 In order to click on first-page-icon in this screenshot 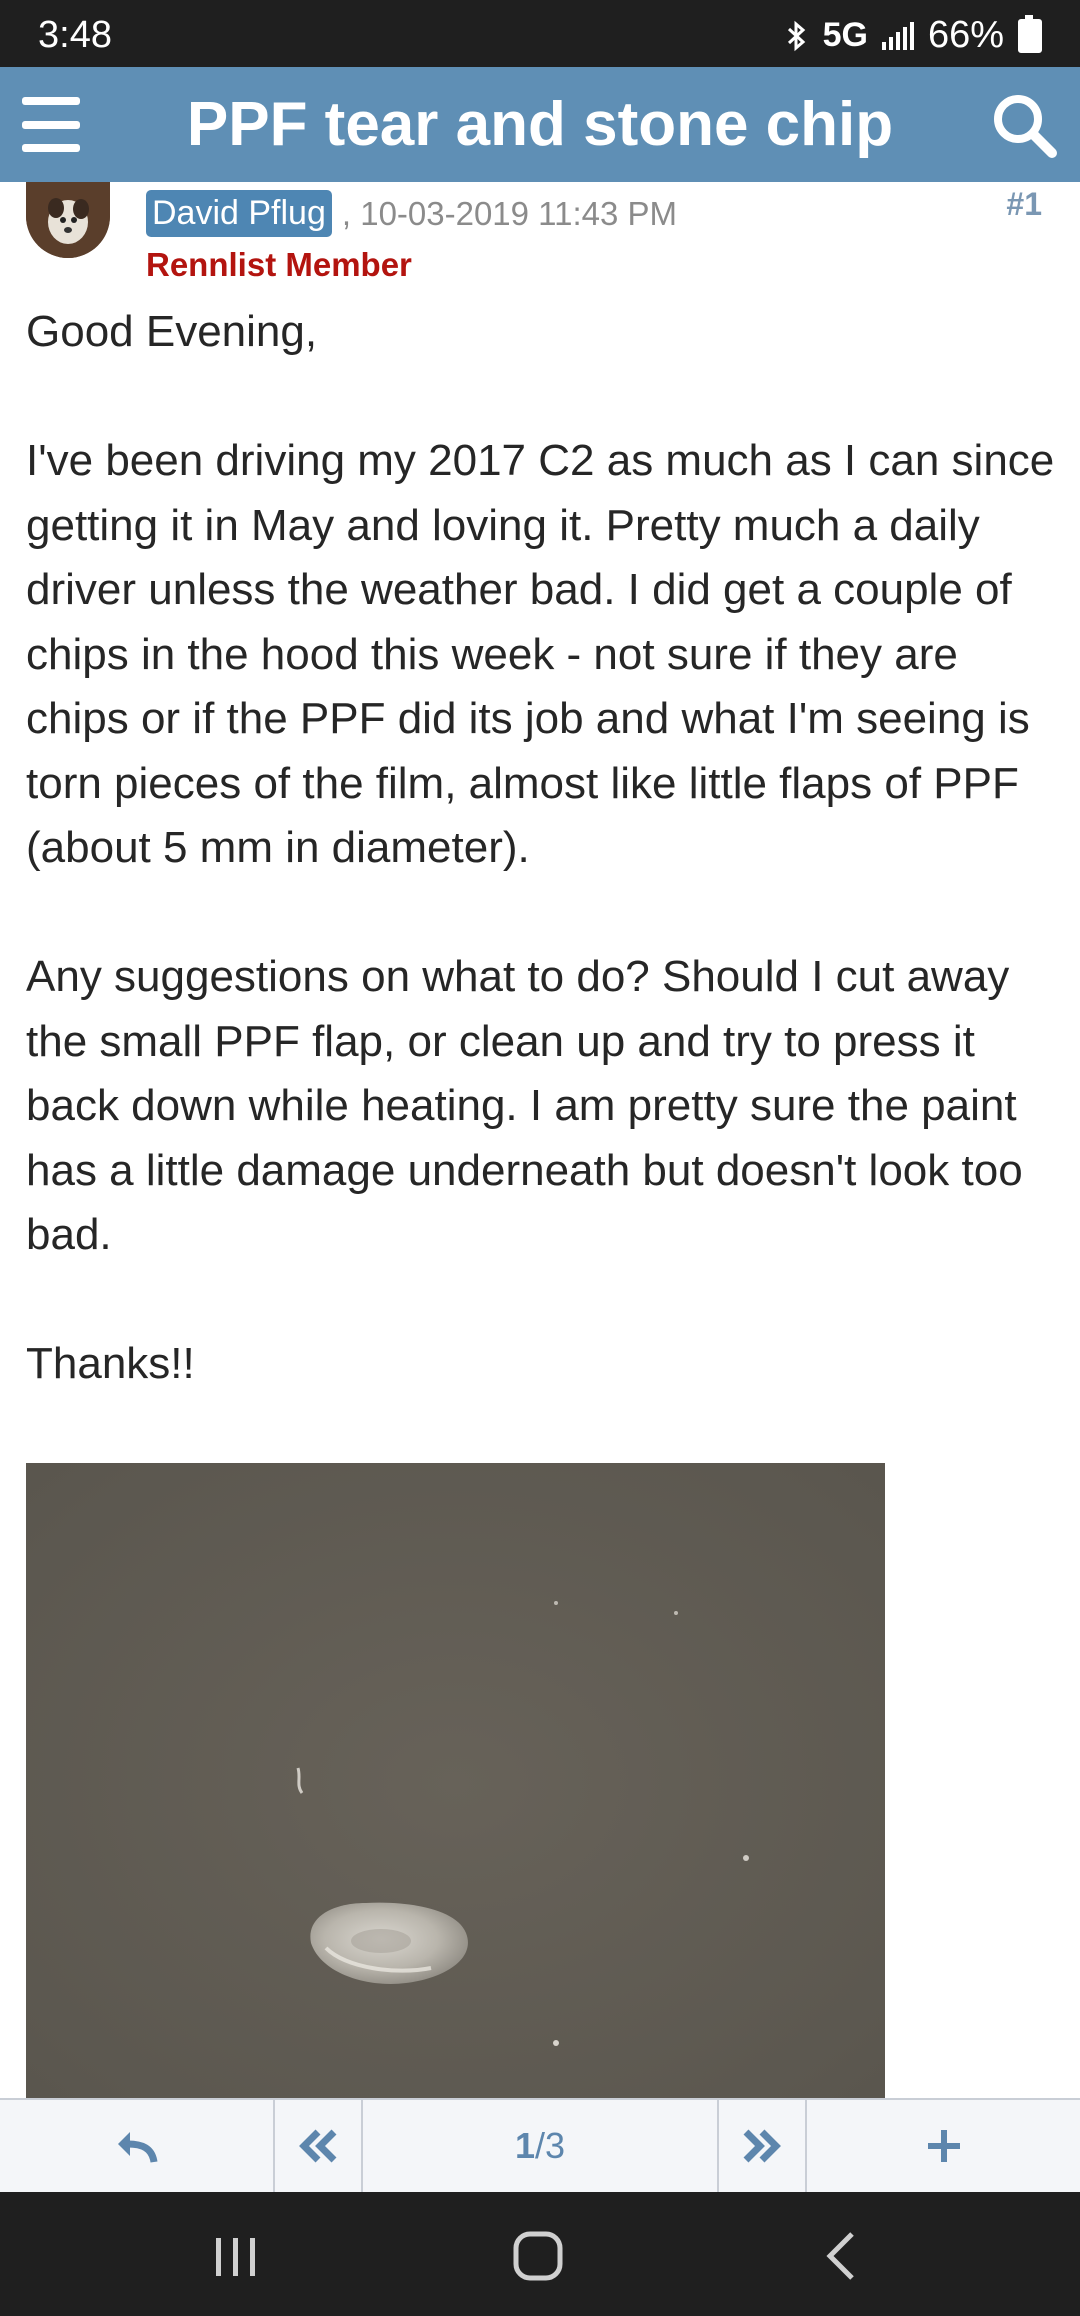, I will do `click(317, 2146)`.